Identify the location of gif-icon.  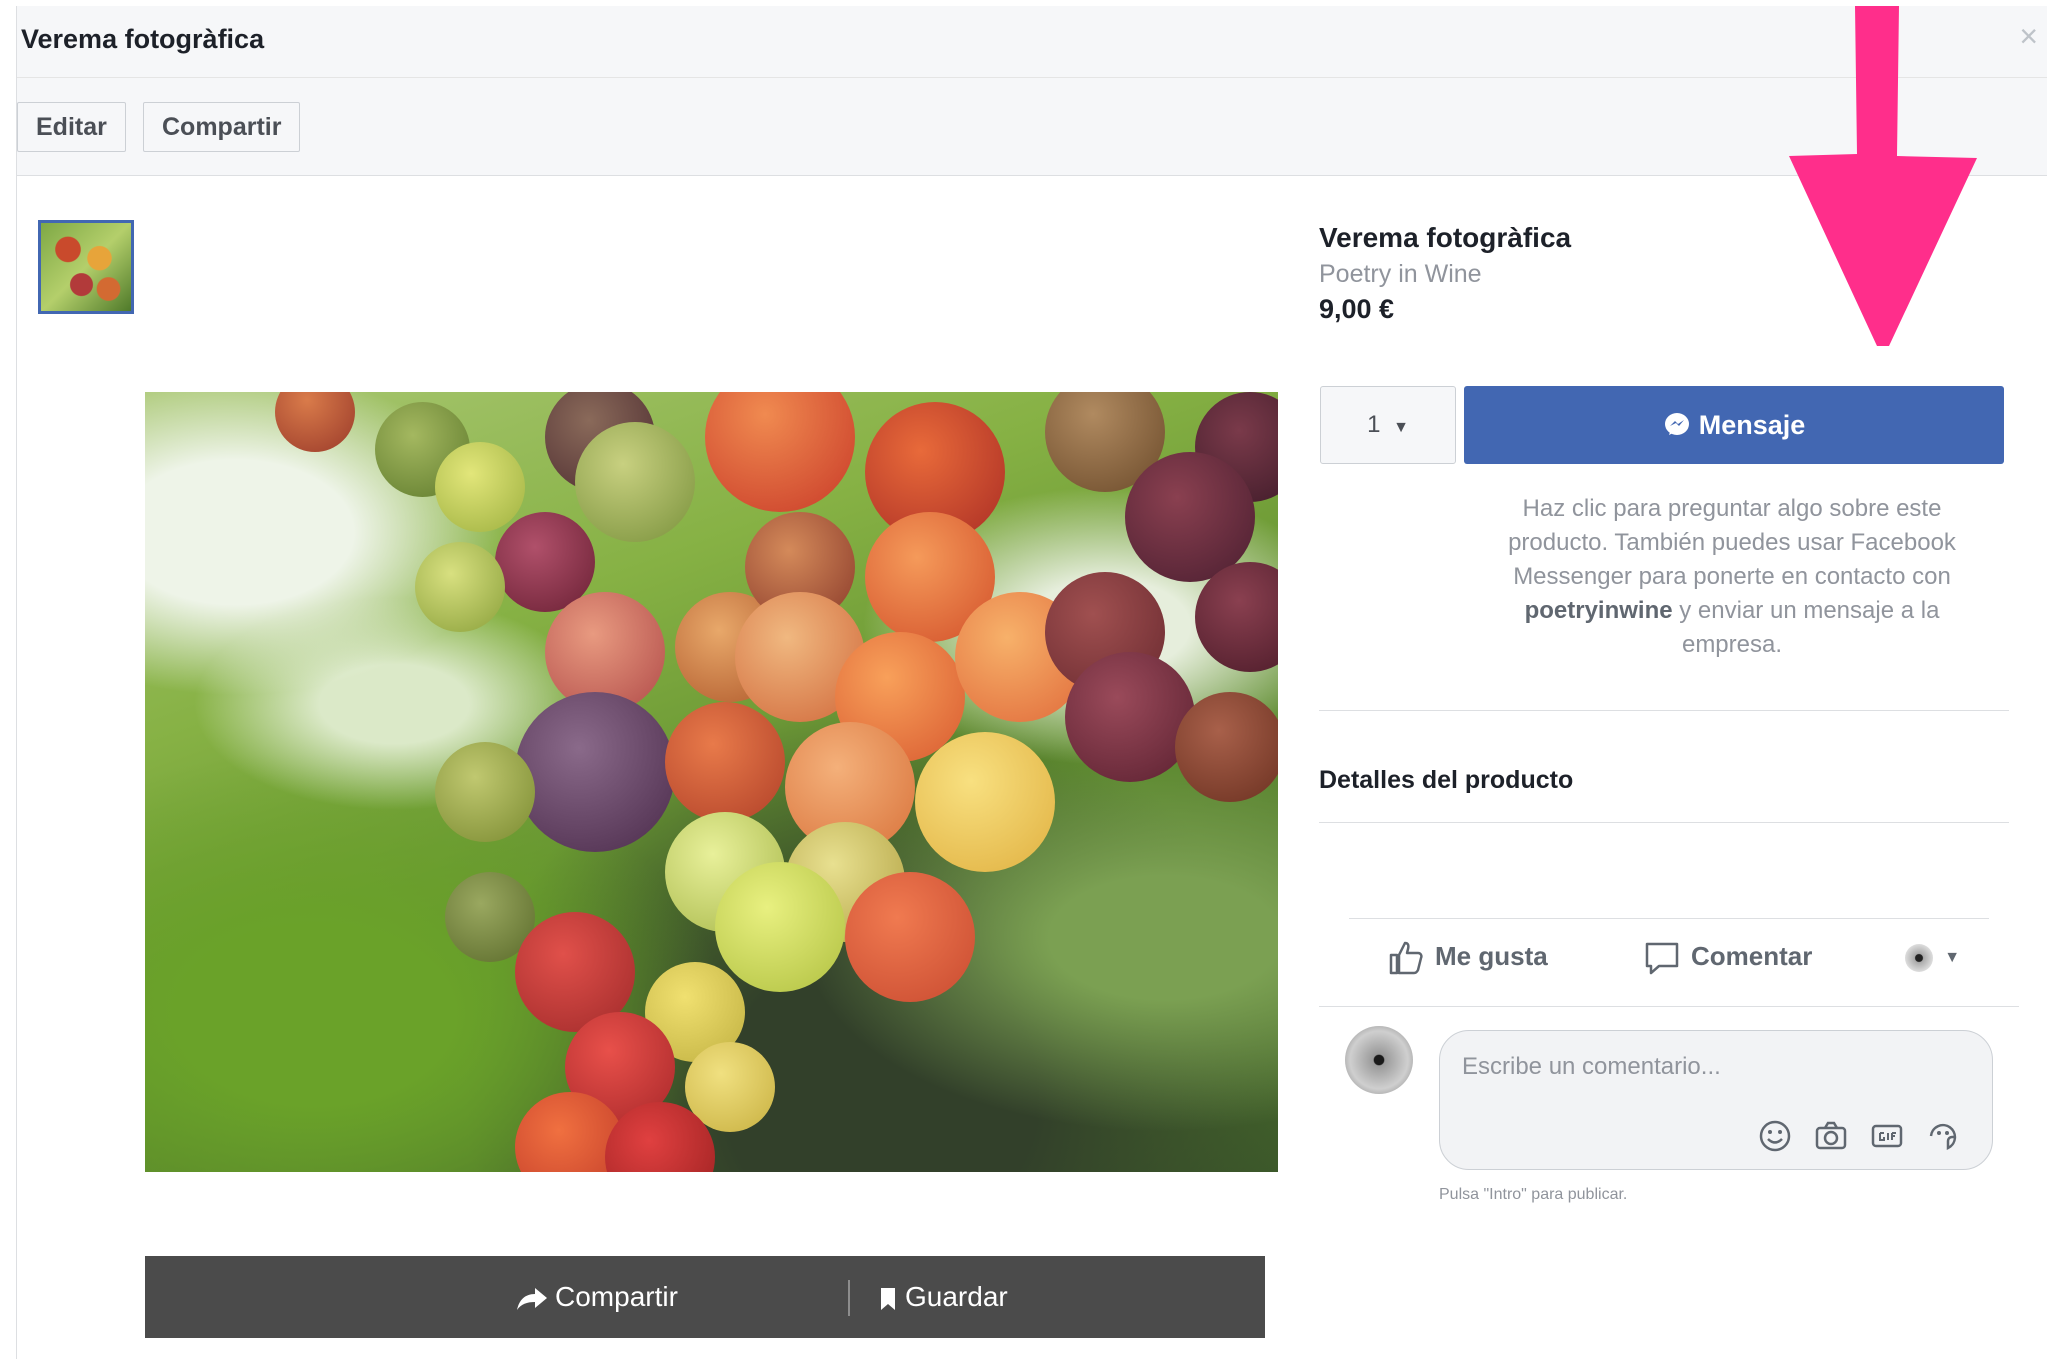
(1887, 1136).